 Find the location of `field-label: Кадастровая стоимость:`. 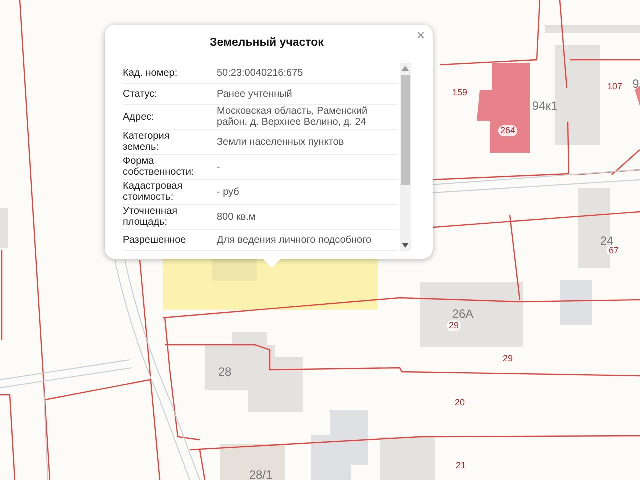

field-label: Кадастровая стоимость: is located at coordinates (153, 192).